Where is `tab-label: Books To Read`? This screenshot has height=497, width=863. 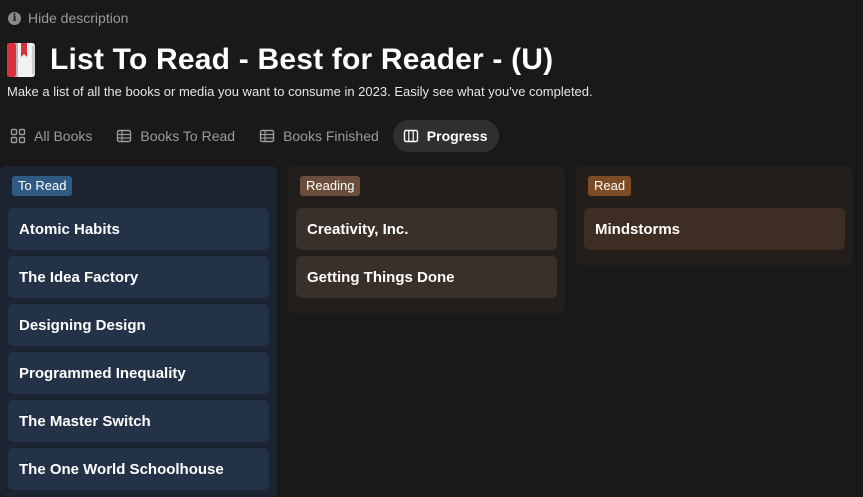 tab-label: Books To Read is located at coordinates (188, 136).